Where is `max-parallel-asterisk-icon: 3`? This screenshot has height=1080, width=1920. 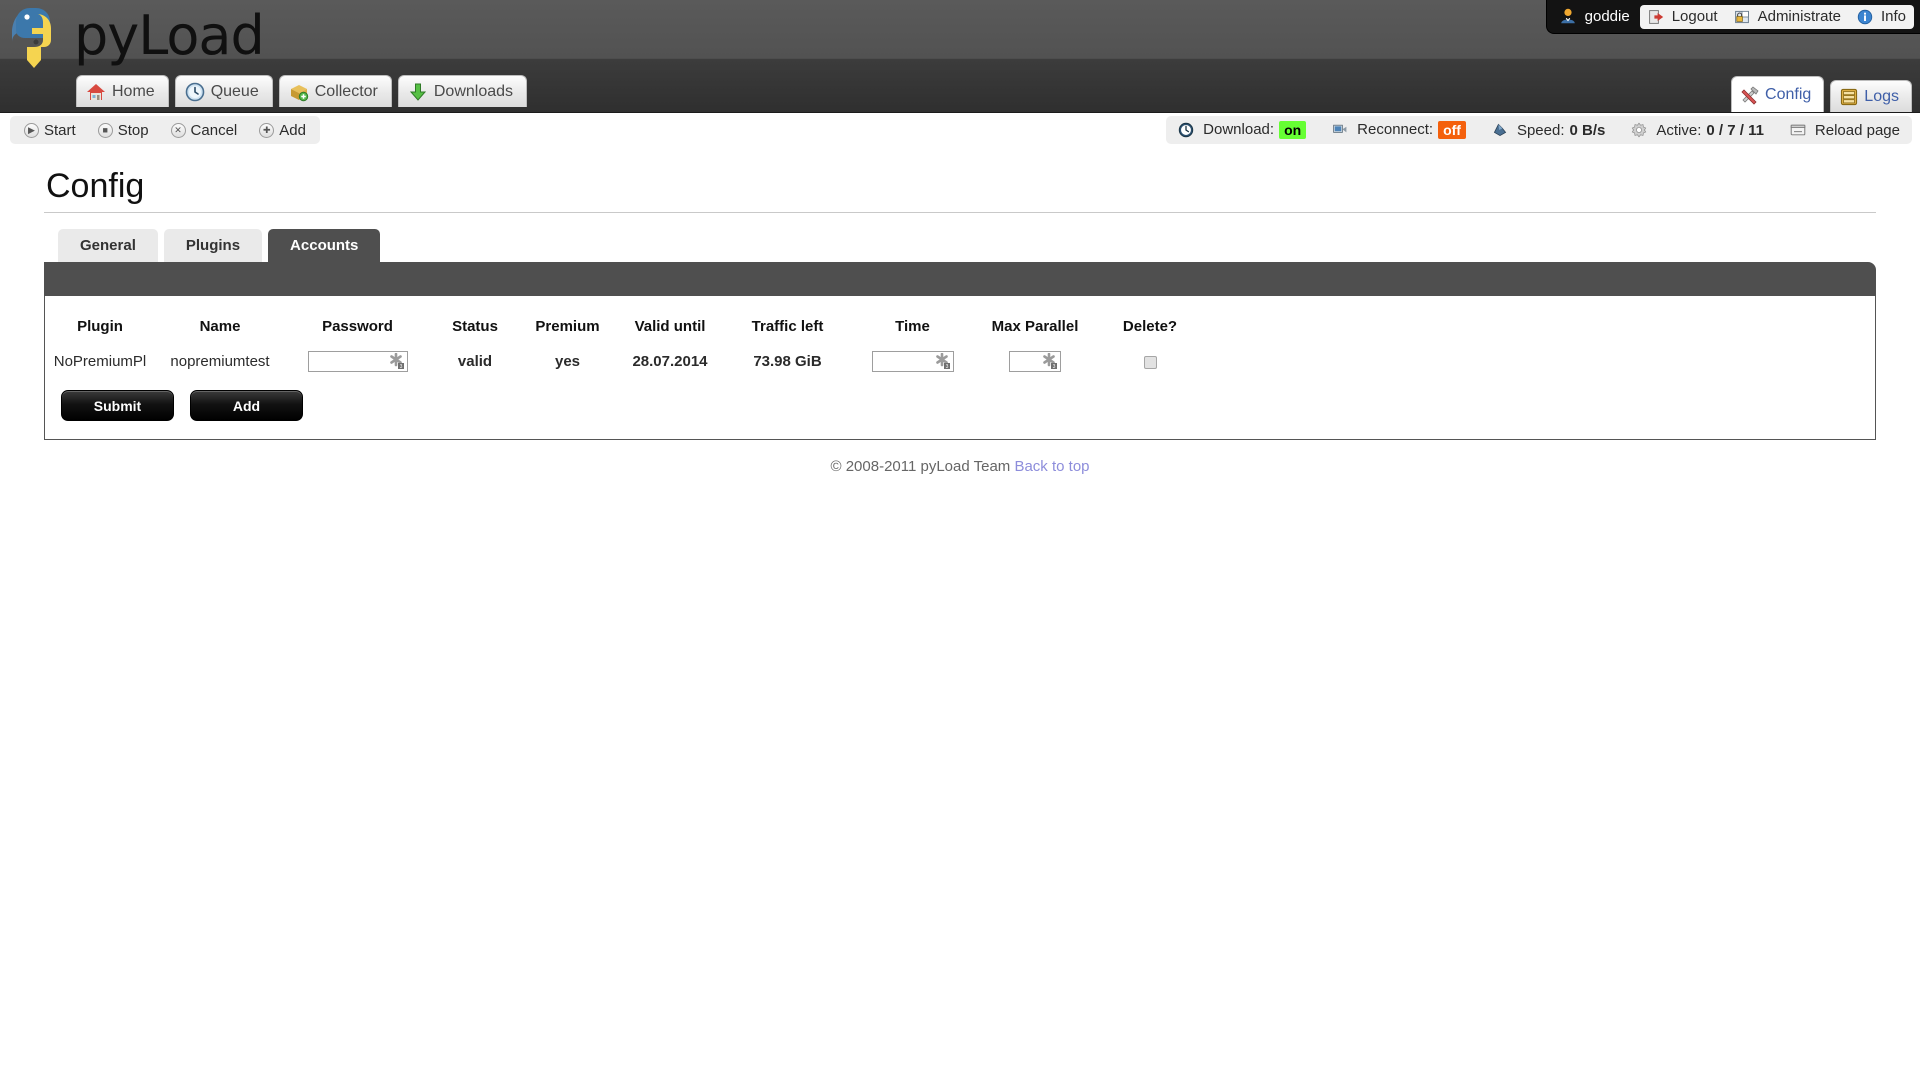
max-parallel-asterisk-icon: 3 is located at coordinates (1050, 361).